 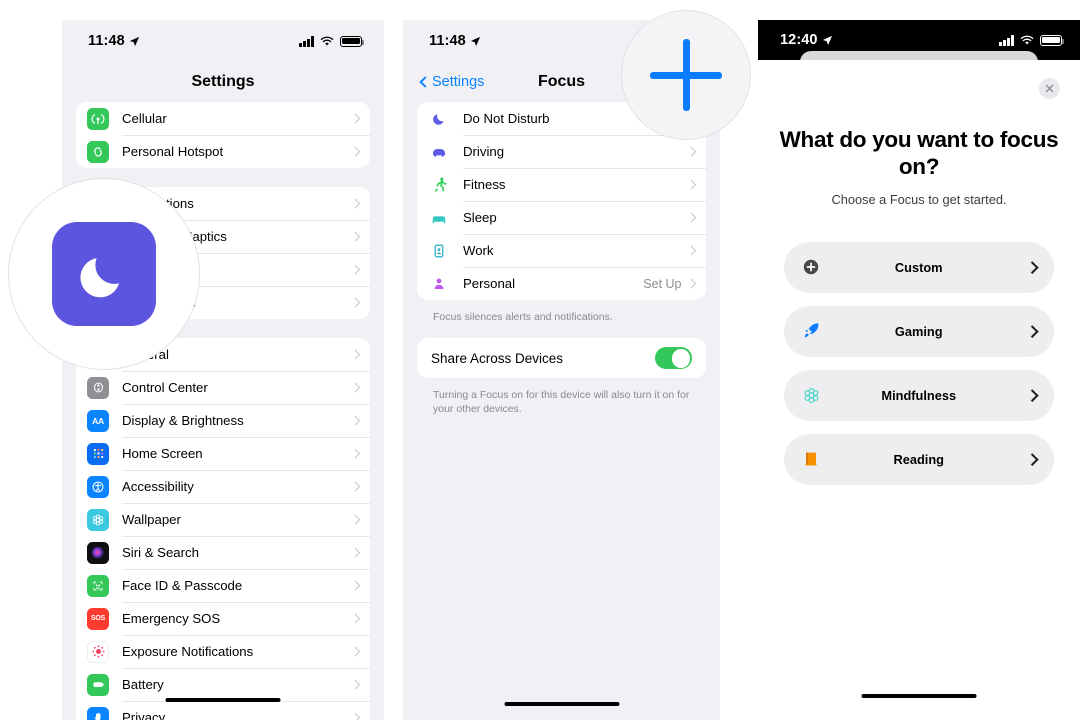 I want to click on control-center-icon, so click(x=98, y=387).